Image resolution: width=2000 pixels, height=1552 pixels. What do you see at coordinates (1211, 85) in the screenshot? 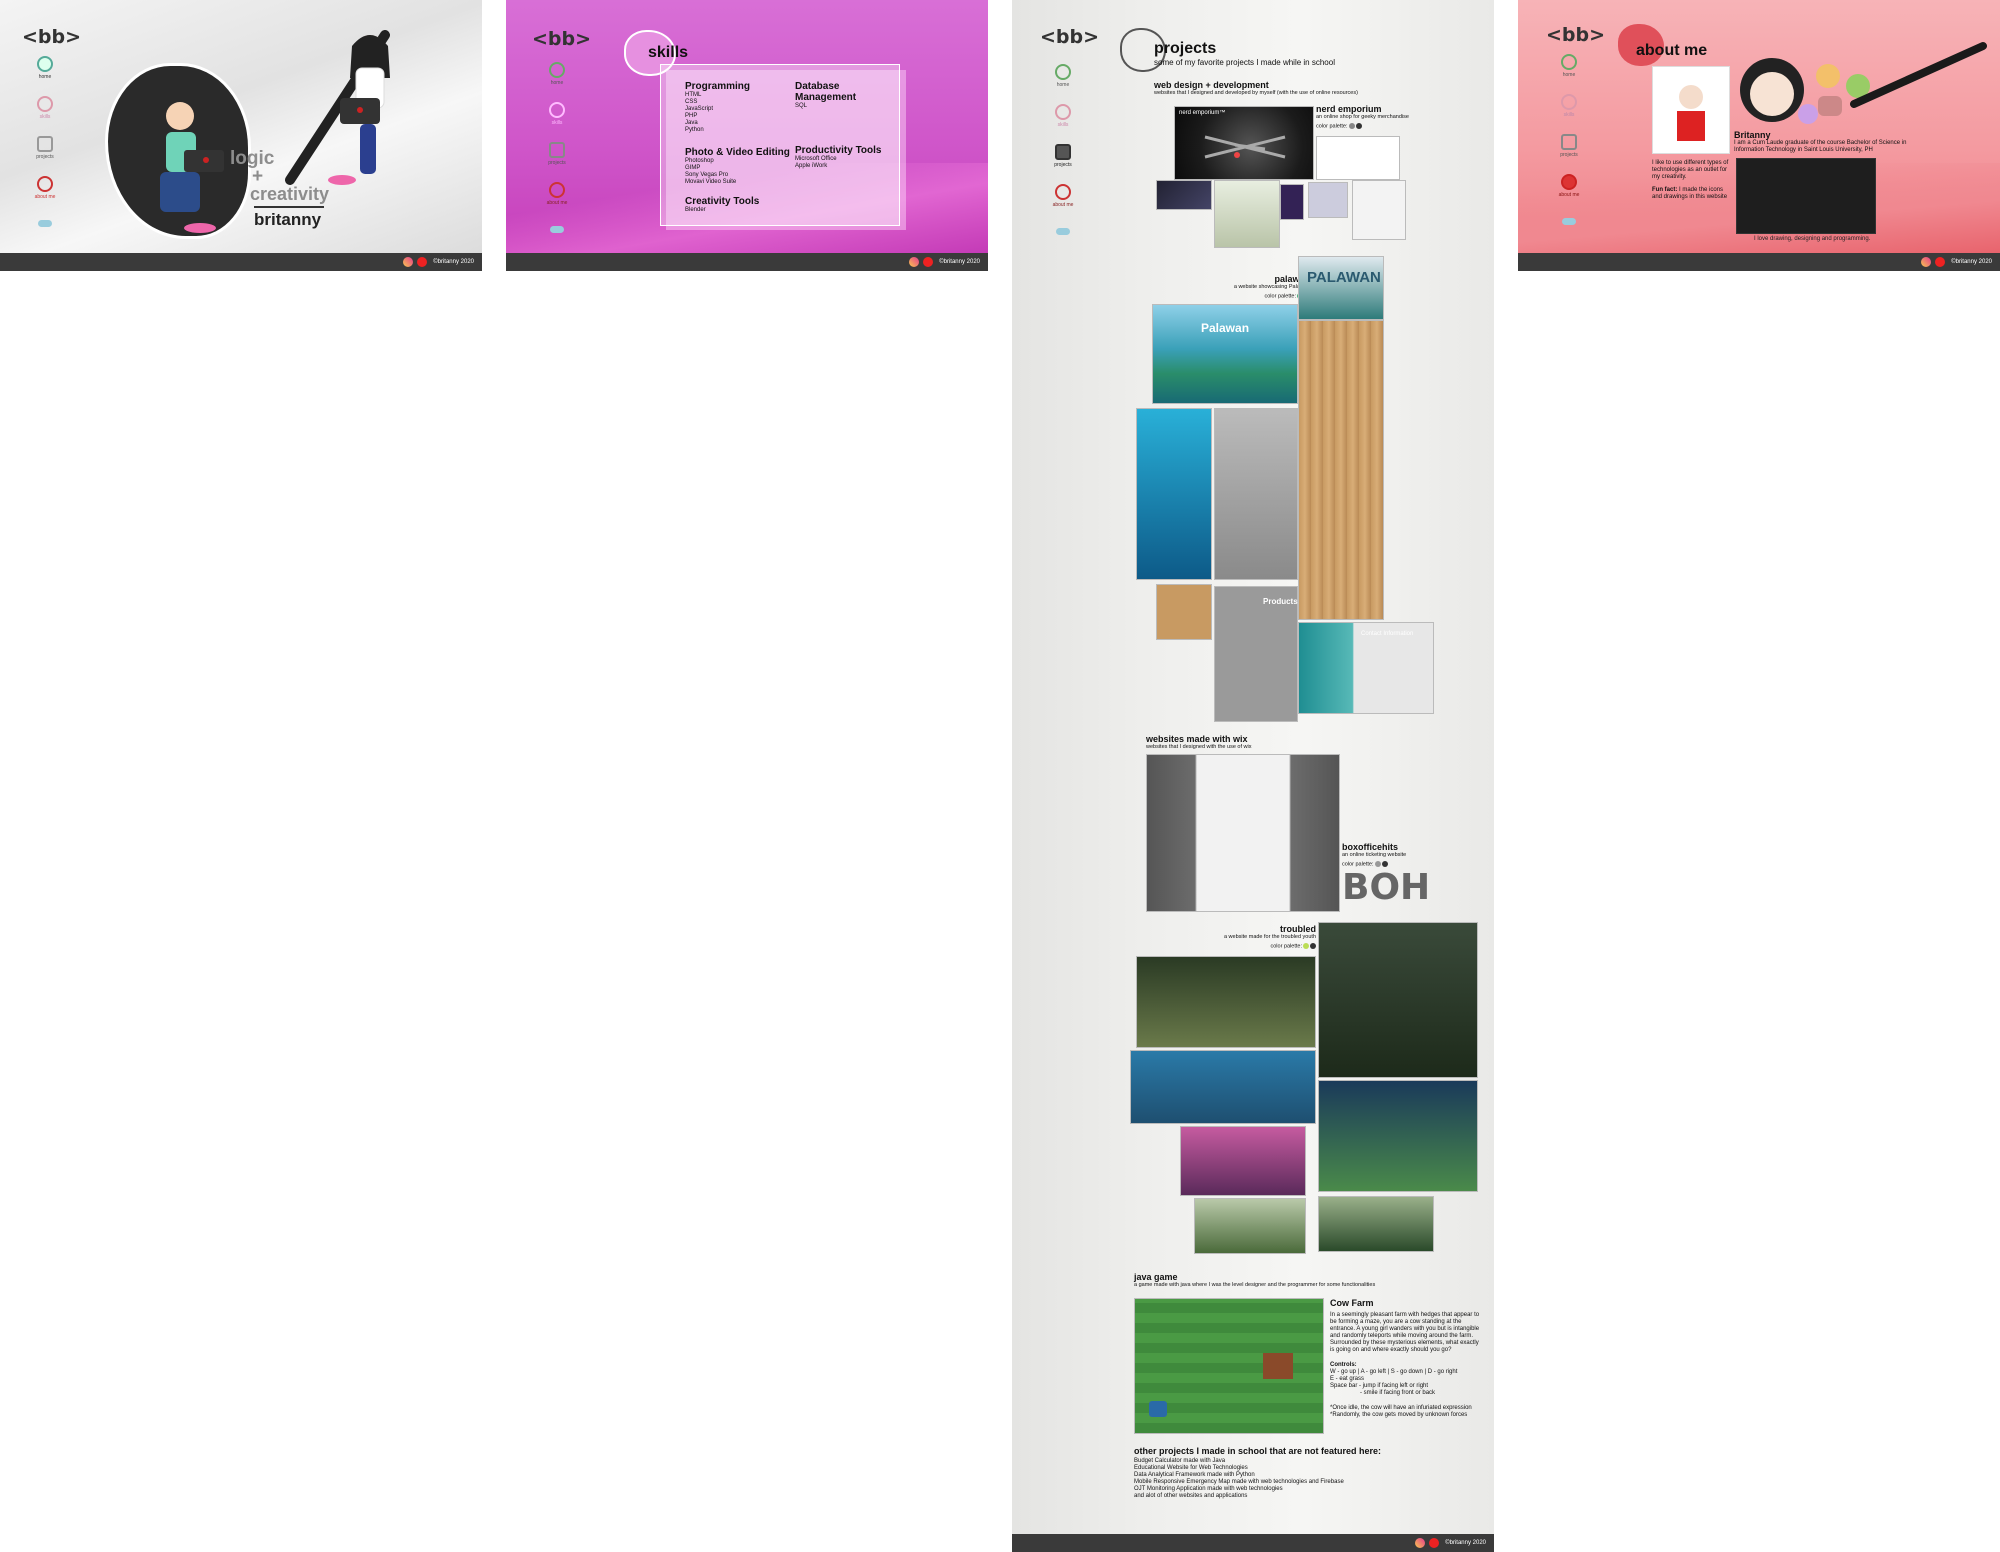
I see `webdesign-title: web design + development` at bounding box center [1211, 85].